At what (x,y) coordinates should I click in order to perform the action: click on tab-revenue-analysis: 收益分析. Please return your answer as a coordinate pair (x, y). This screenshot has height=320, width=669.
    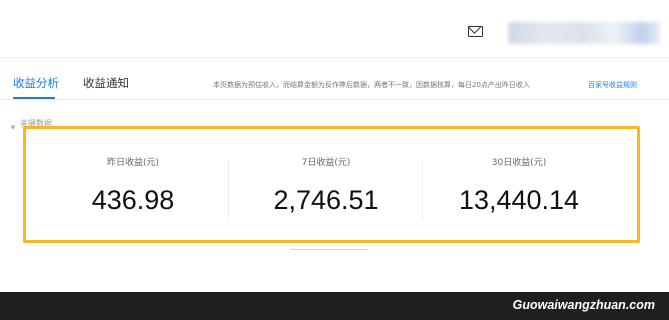
    Looking at the image, I should click on (36, 83).